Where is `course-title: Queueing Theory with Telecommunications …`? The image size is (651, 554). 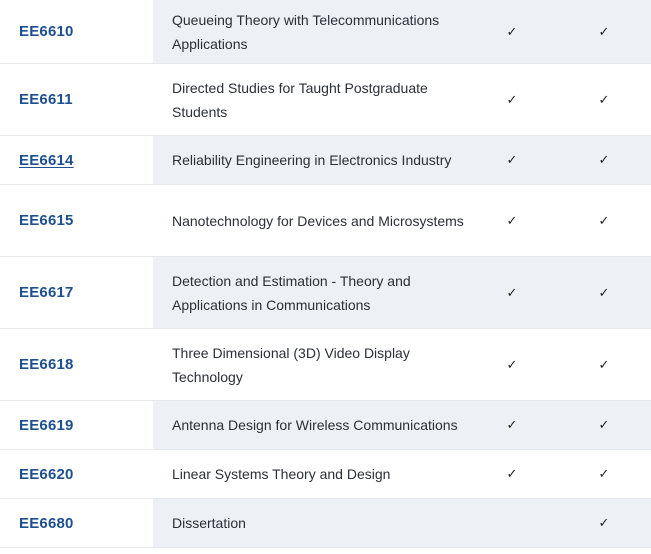
course-title: Queueing Theory with Telecommunications … is located at coordinates (306, 31).